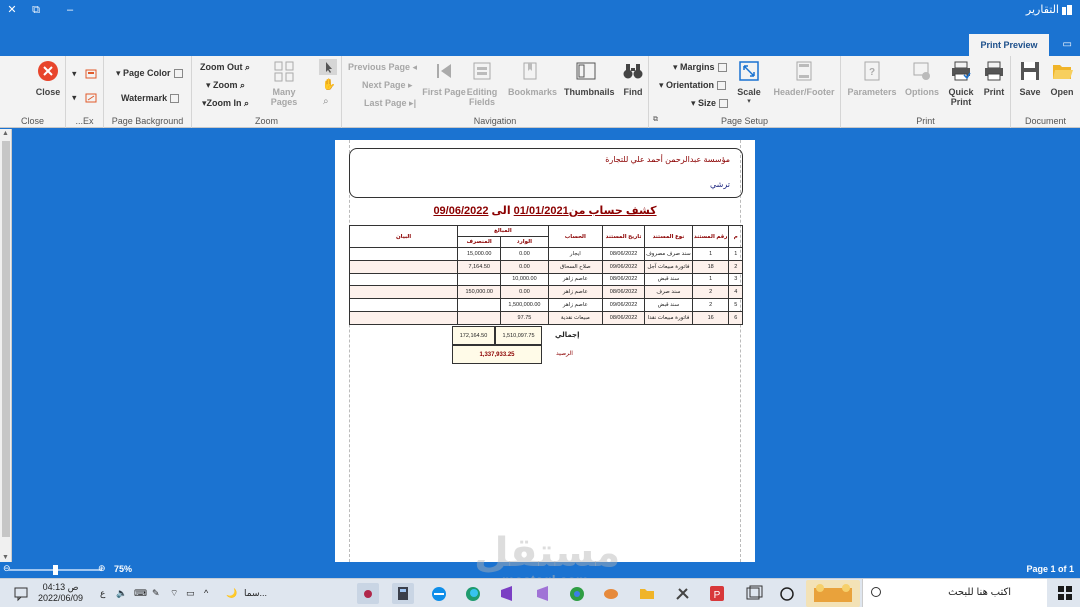 This screenshot has width=1080, height=607. What do you see at coordinates (722, 86) in the screenshot?
I see `orientation-icon` at bounding box center [722, 86].